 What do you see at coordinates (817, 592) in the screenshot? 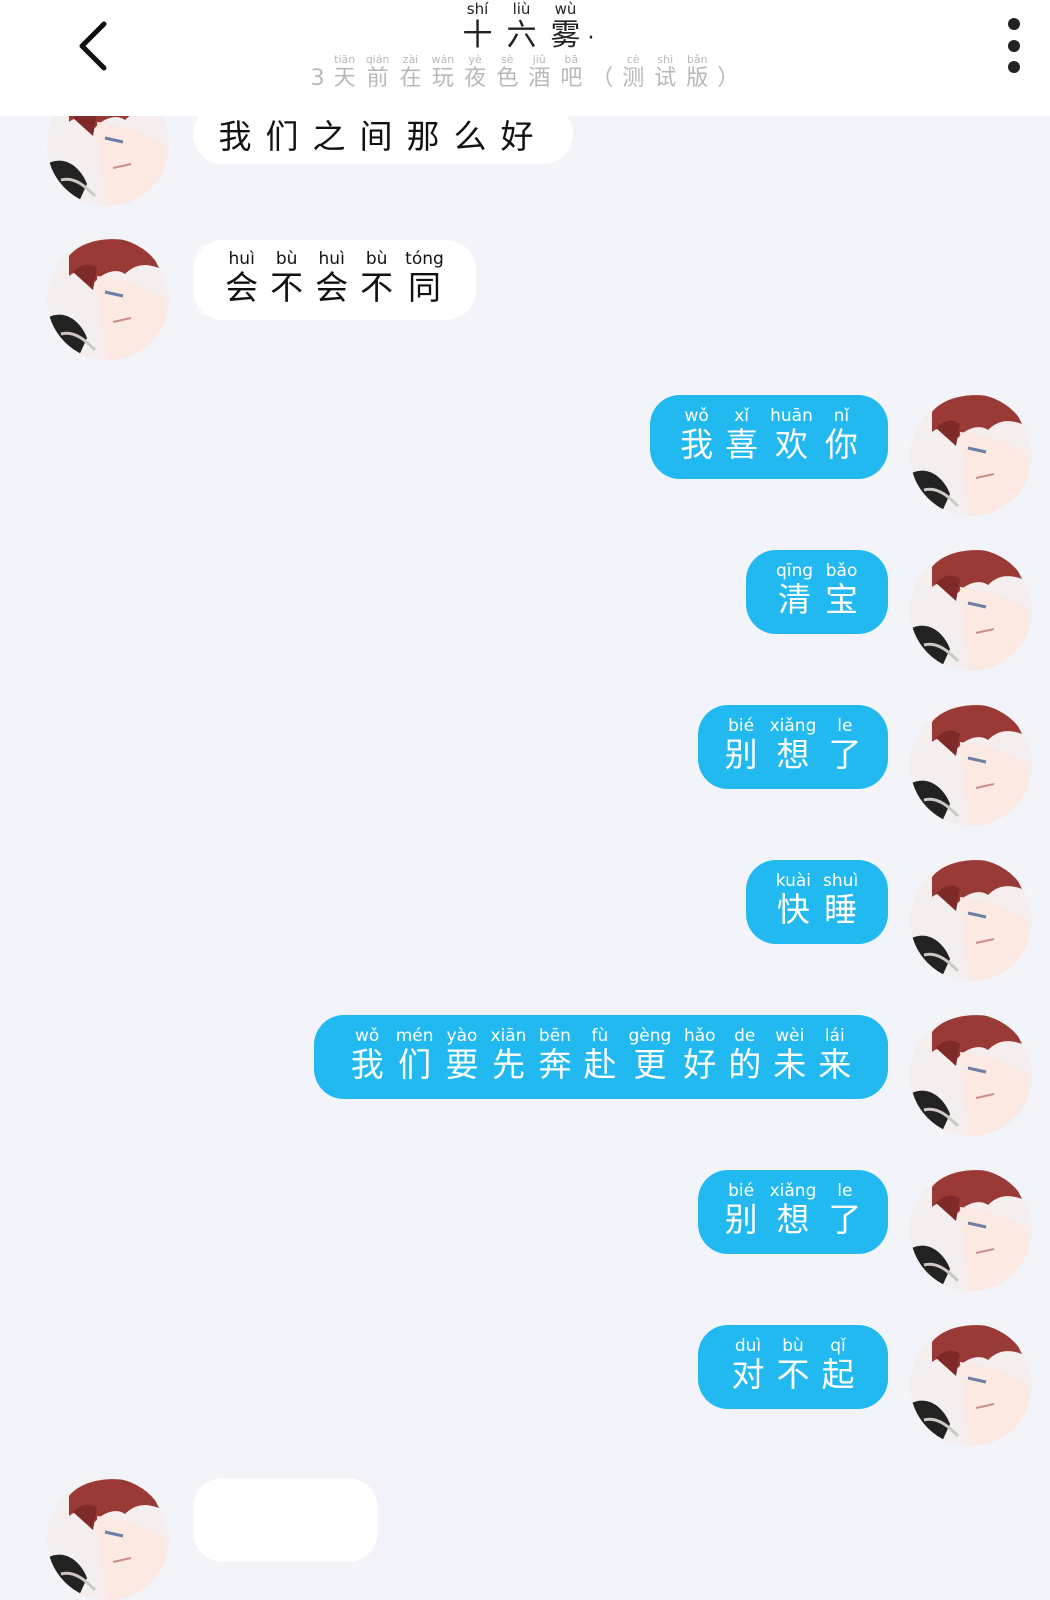
I see `outgoing-message: 清qīng 宝bǎo` at bounding box center [817, 592].